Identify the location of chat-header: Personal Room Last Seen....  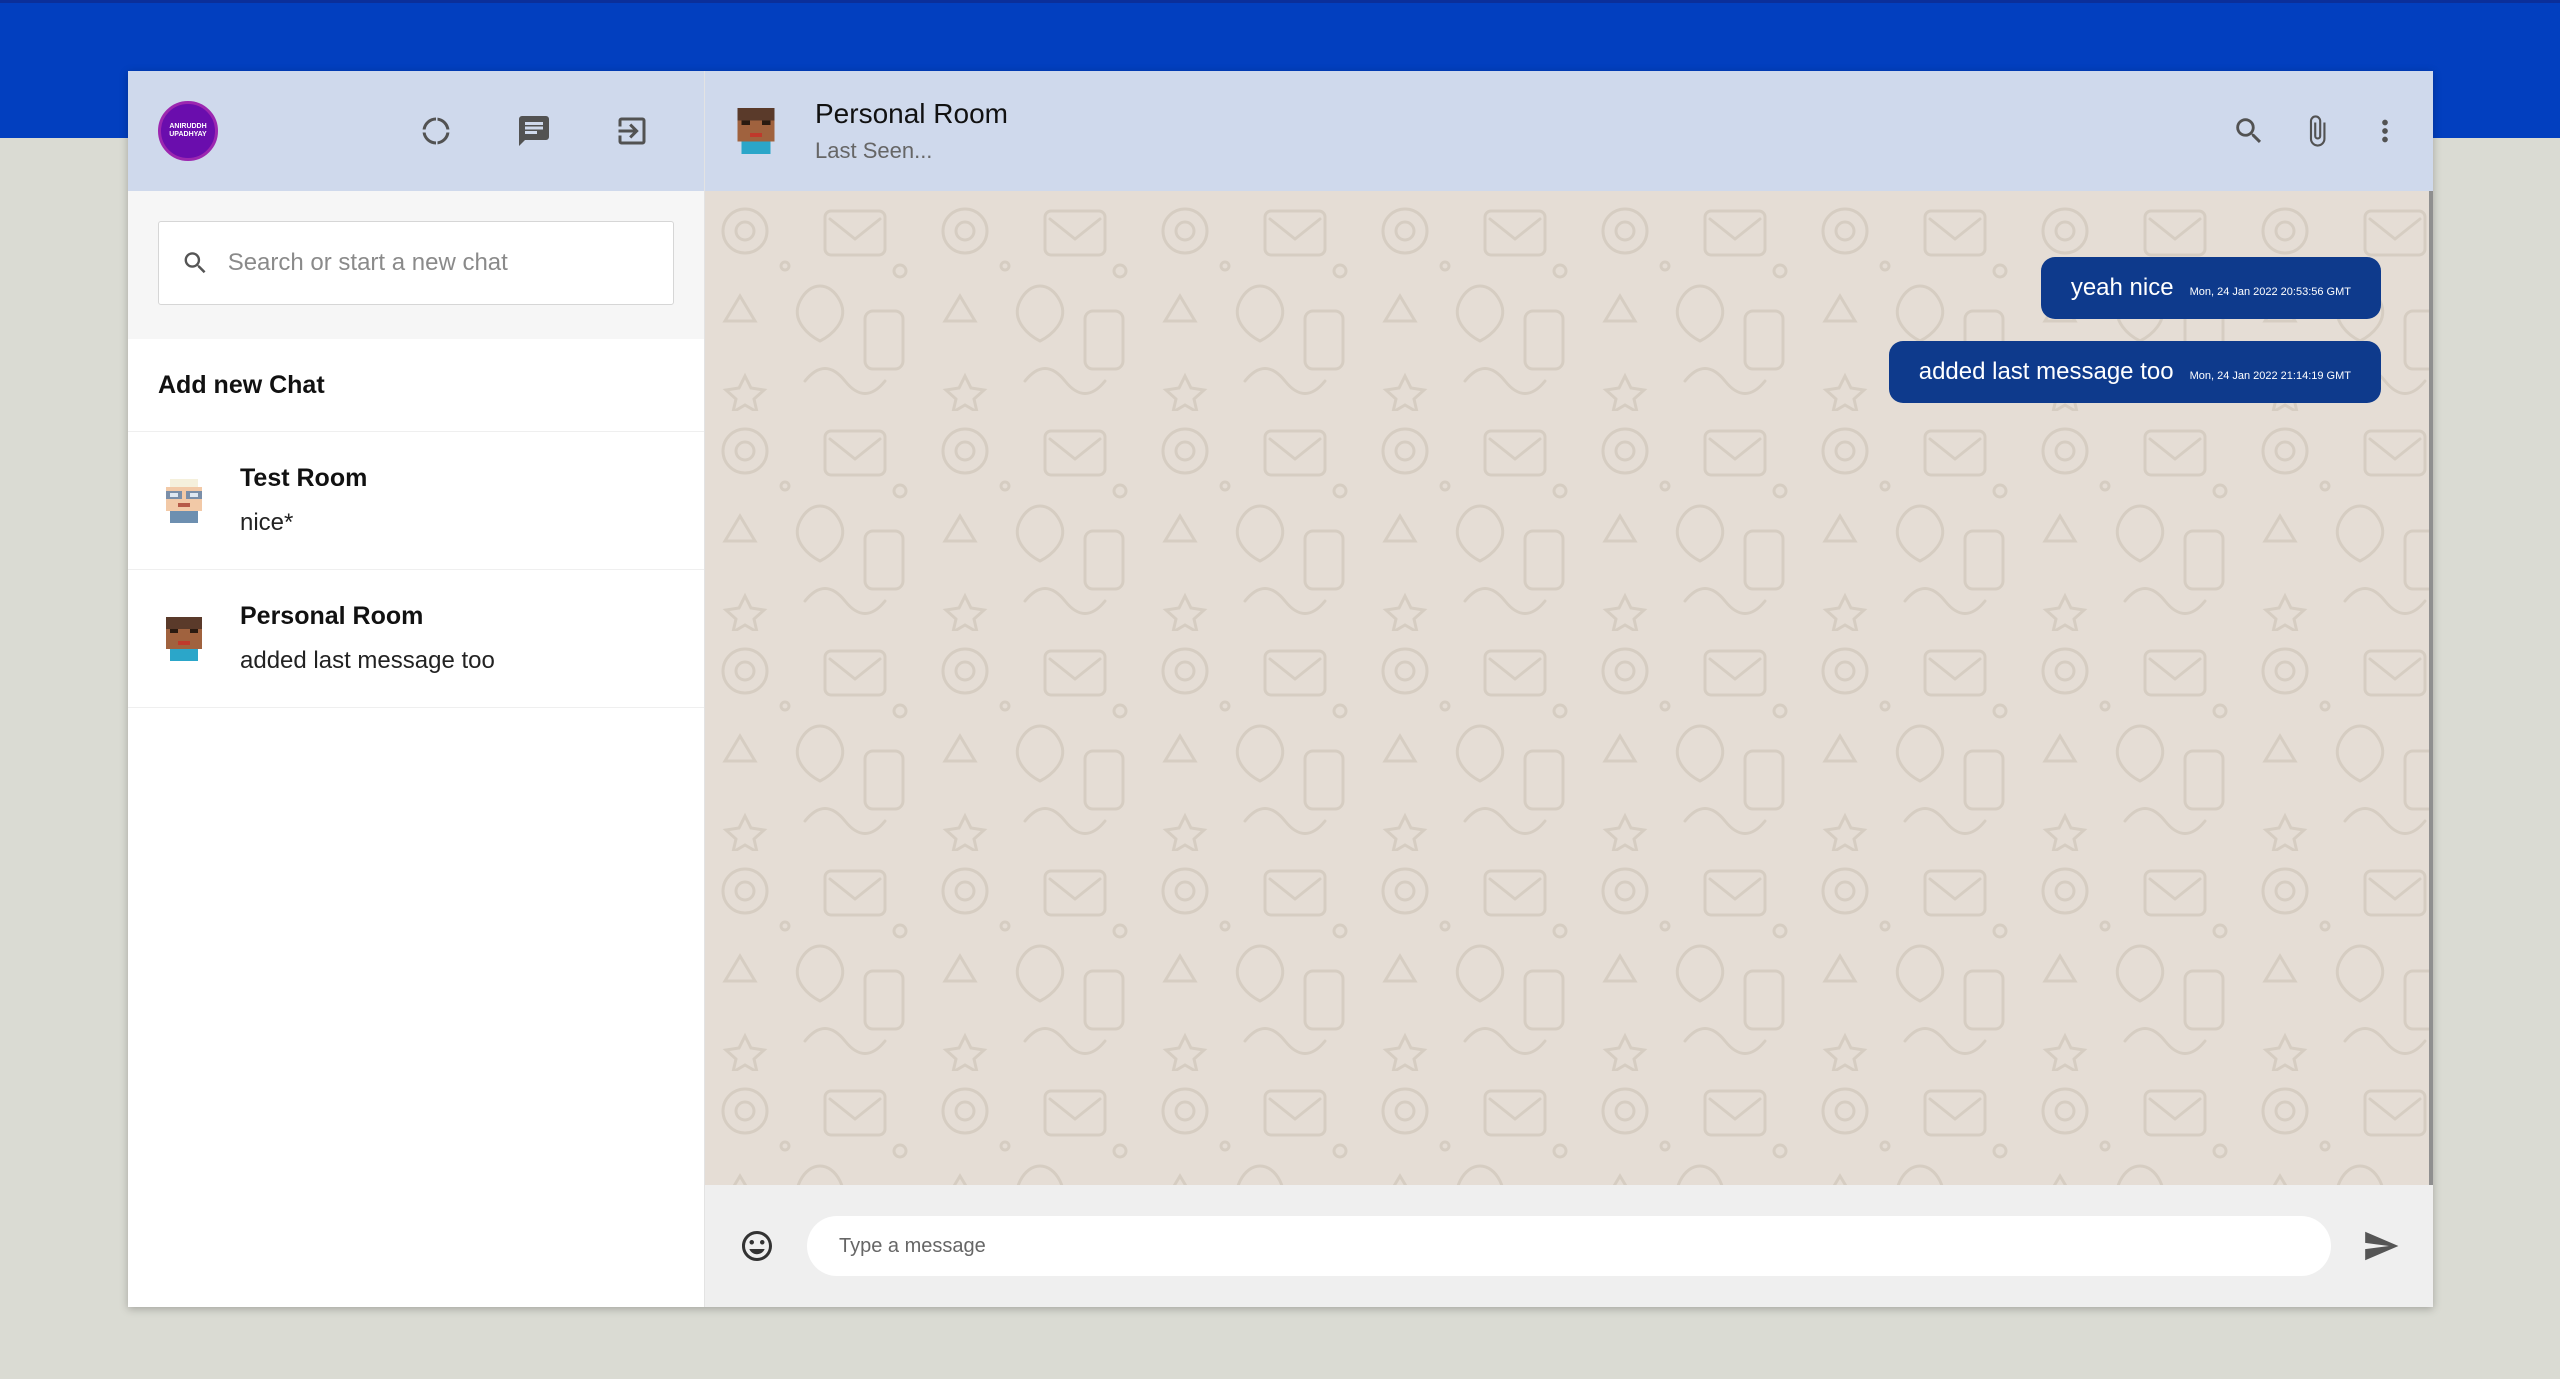
(1569, 131).